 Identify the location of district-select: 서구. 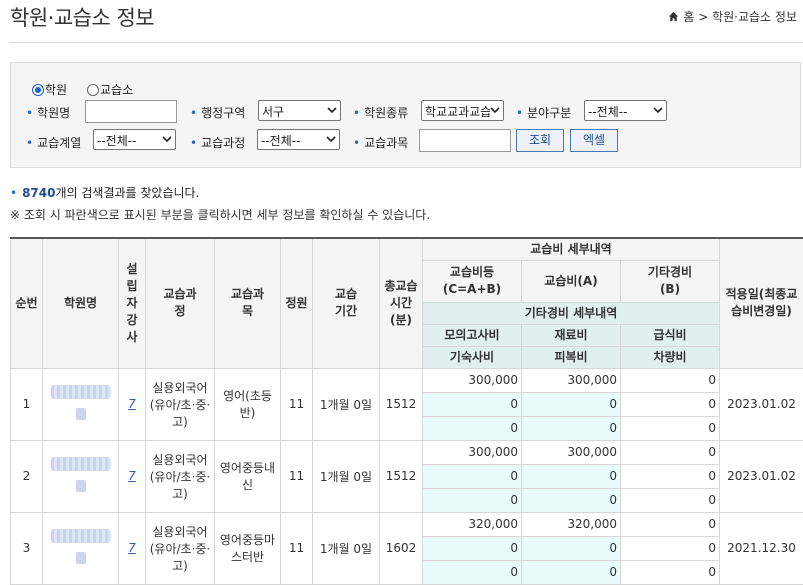
(299, 110).